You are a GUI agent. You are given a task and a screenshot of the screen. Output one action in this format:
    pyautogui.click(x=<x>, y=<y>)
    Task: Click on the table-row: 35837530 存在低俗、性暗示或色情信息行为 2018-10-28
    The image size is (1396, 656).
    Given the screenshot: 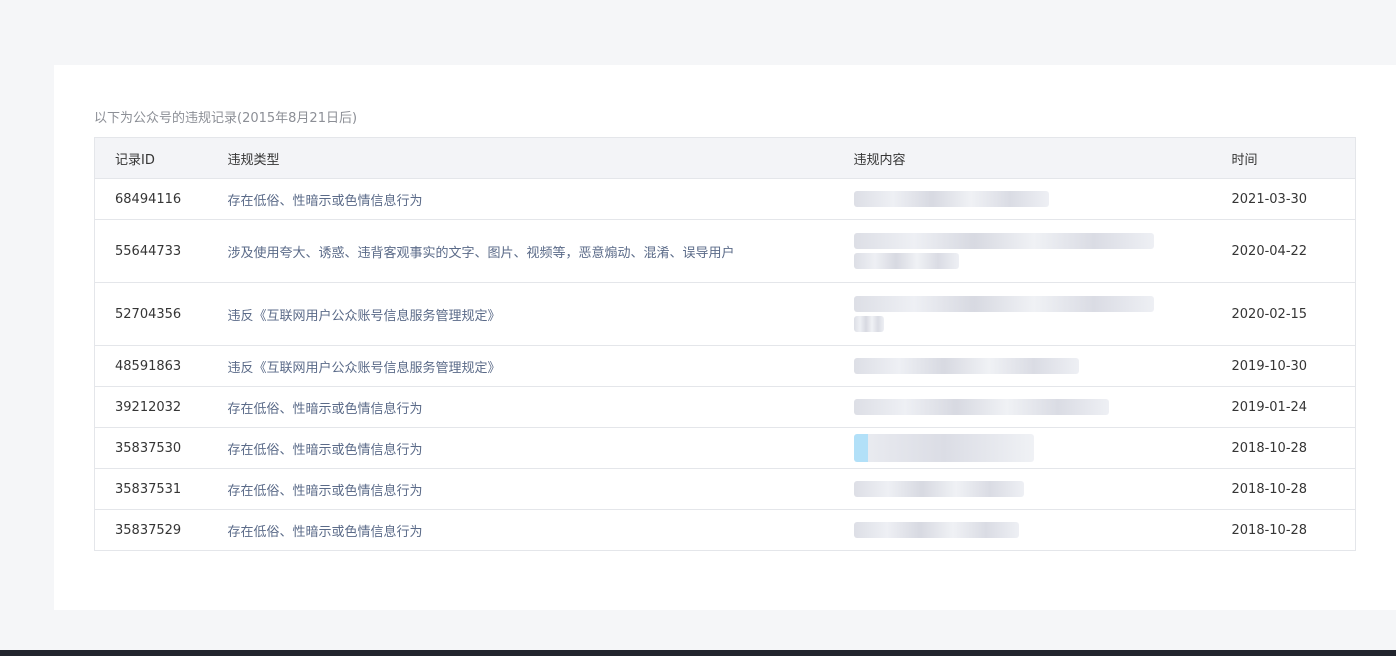 What is the action you would take?
    pyautogui.click(x=725, y=448)
    